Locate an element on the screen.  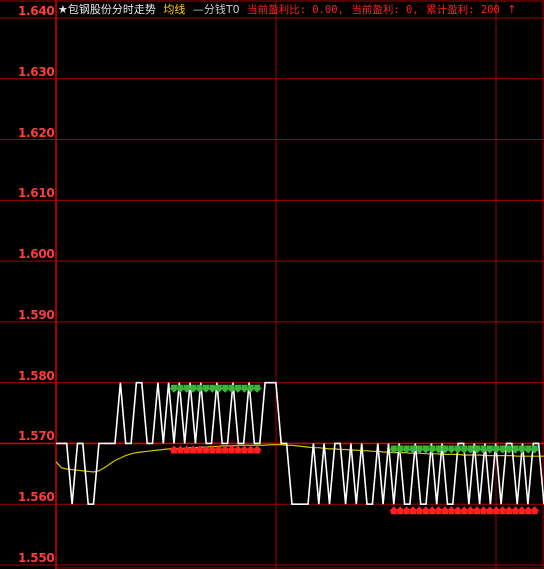
y-tick-label: 1.570 is located at coordinates (36, 436).